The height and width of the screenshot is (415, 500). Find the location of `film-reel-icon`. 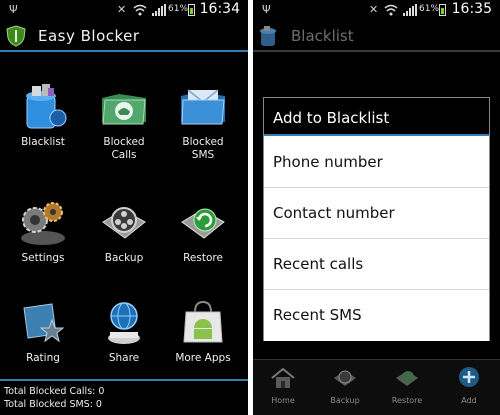

film-reel-icon is located at coordinates (124, 223).